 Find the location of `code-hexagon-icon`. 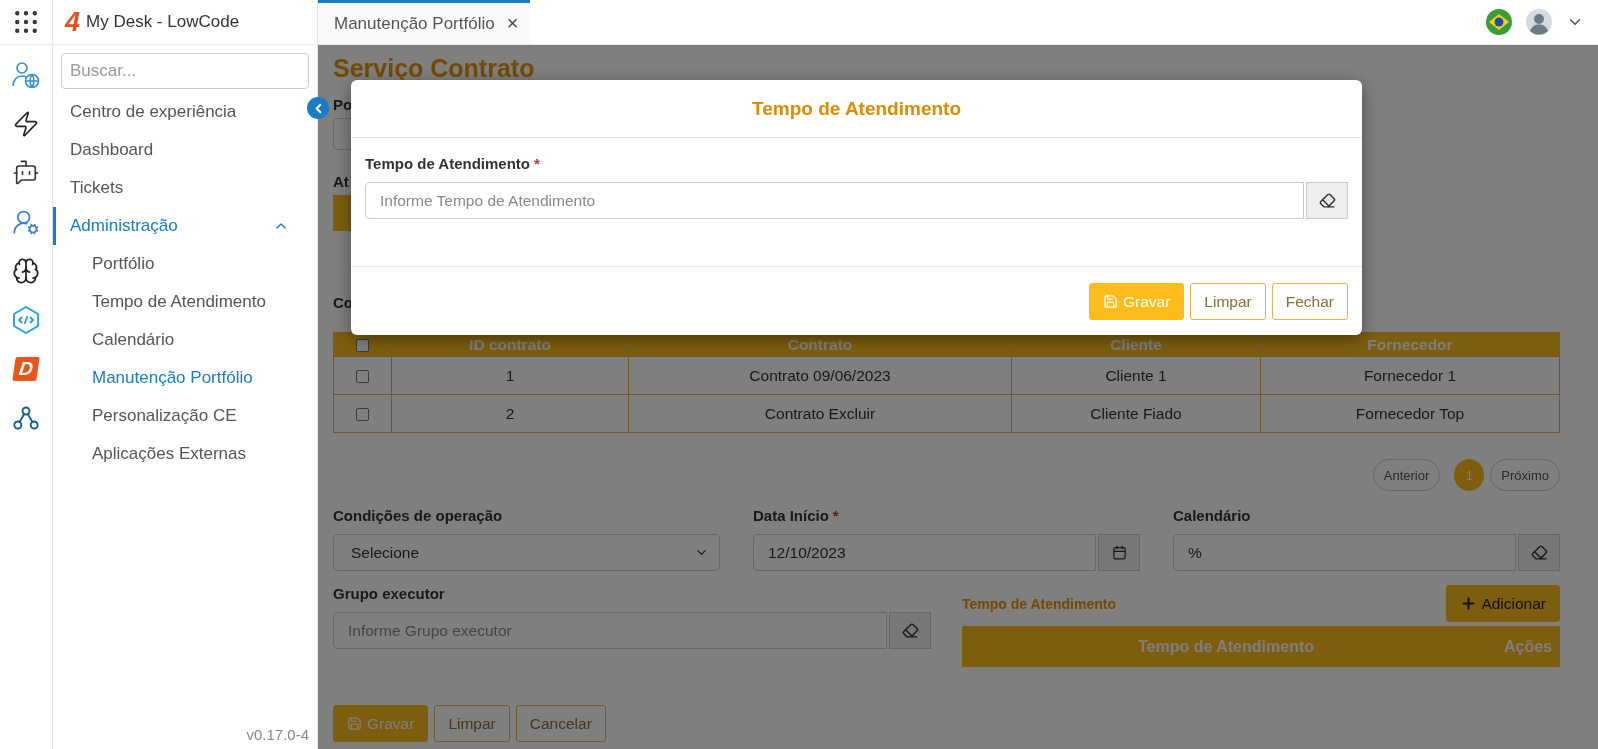

code-hexagon-icon is located at coordinates (26, 320).